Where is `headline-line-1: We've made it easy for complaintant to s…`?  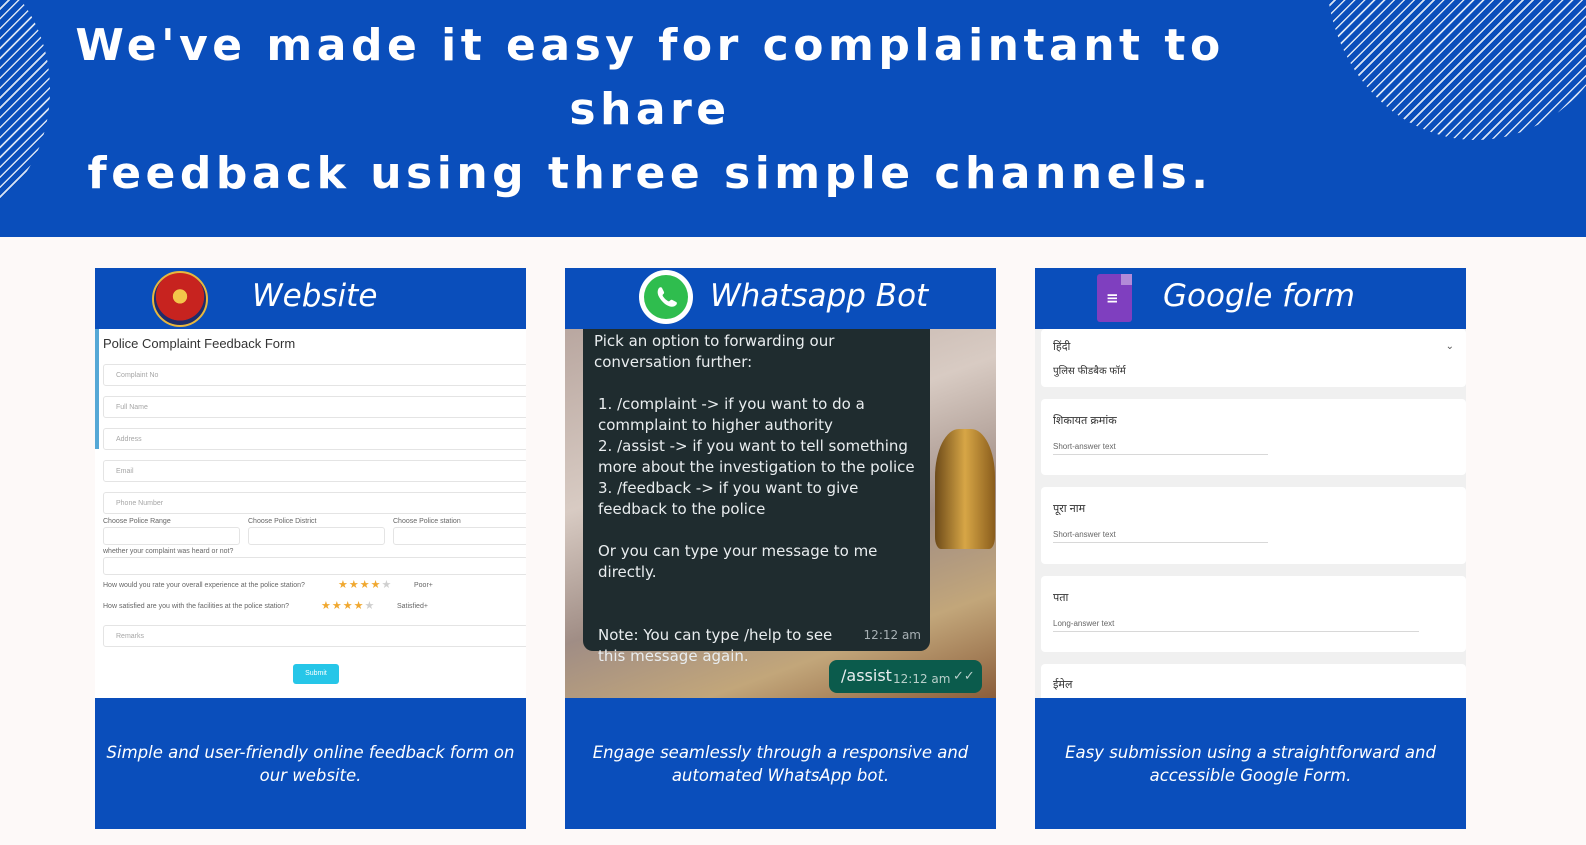
headline-line-1: We've made it easy for complaintant to s… is located at coordinates (650, 77).